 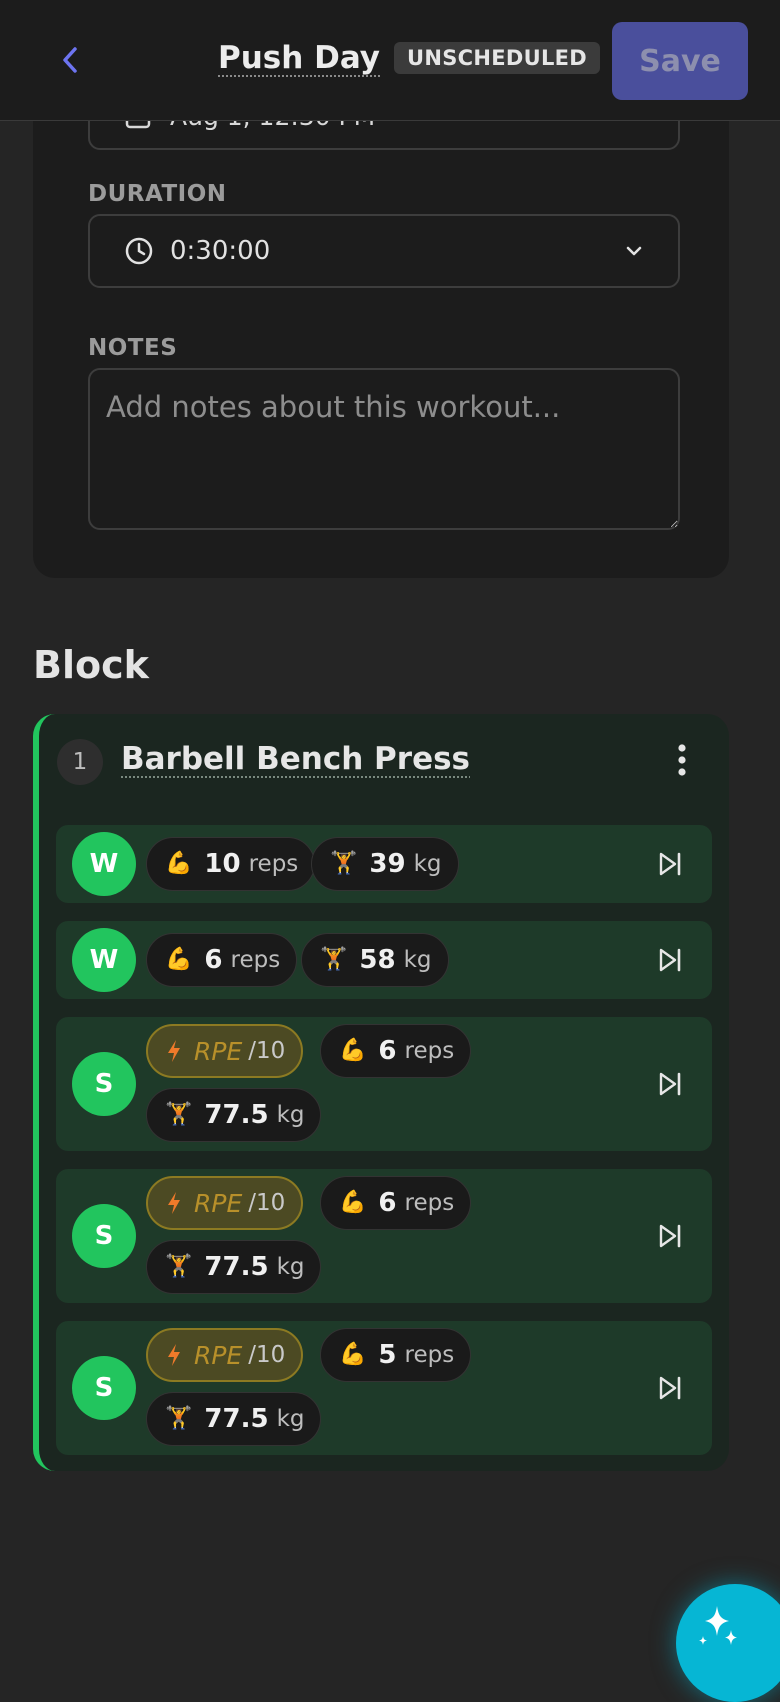 I want to click on exercise-menu-button, so click(x=682, y=760).